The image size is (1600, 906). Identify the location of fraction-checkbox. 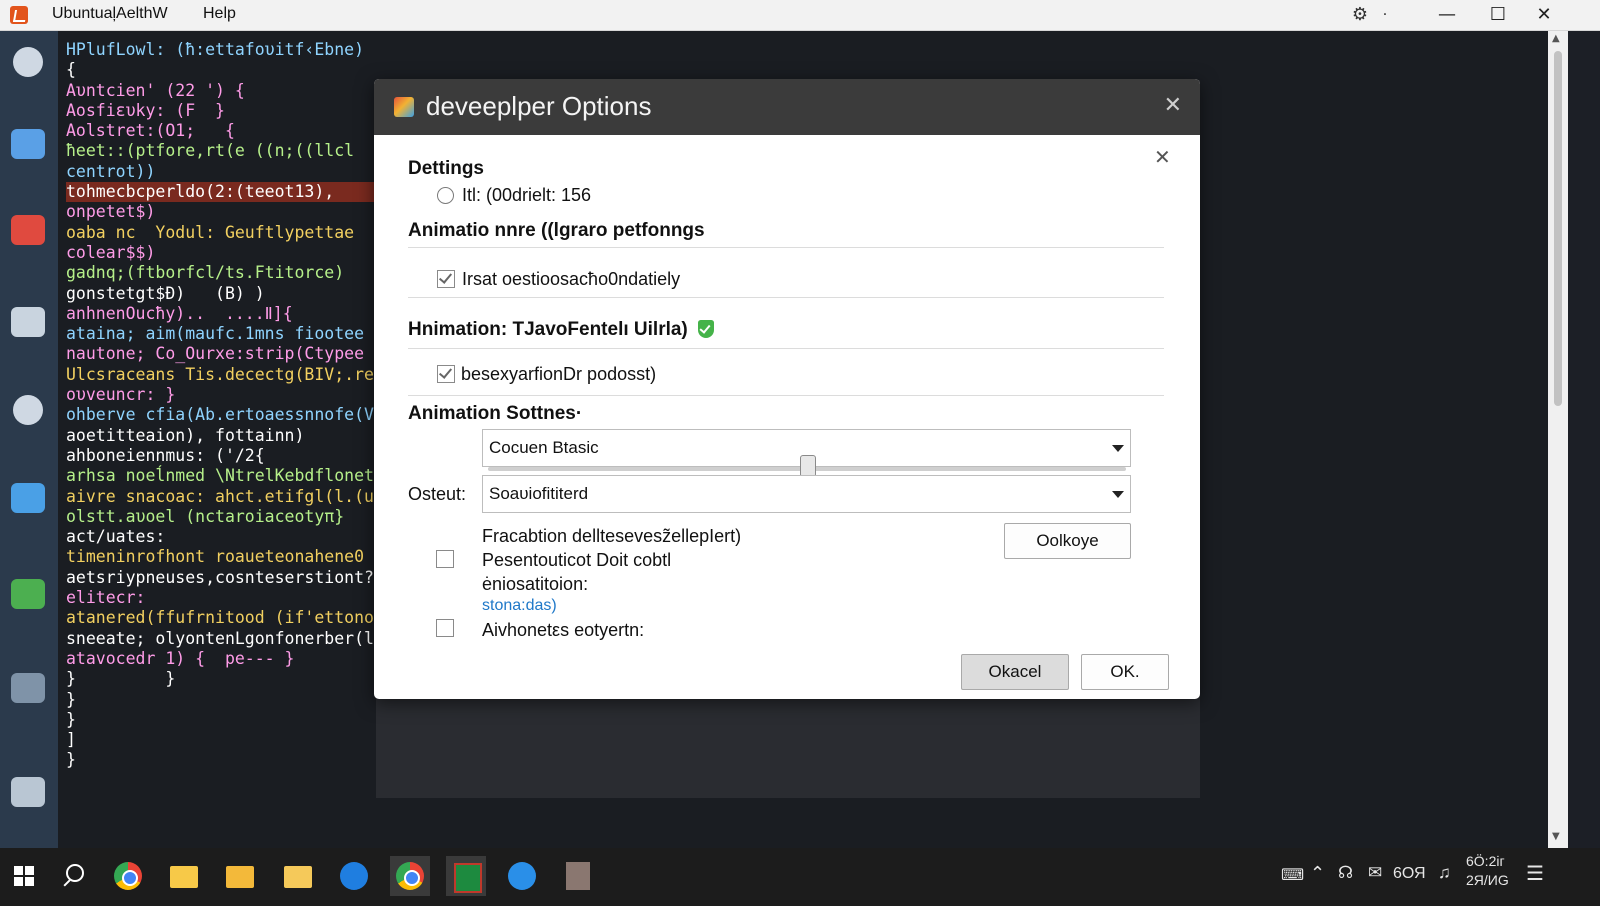
(445, 559).